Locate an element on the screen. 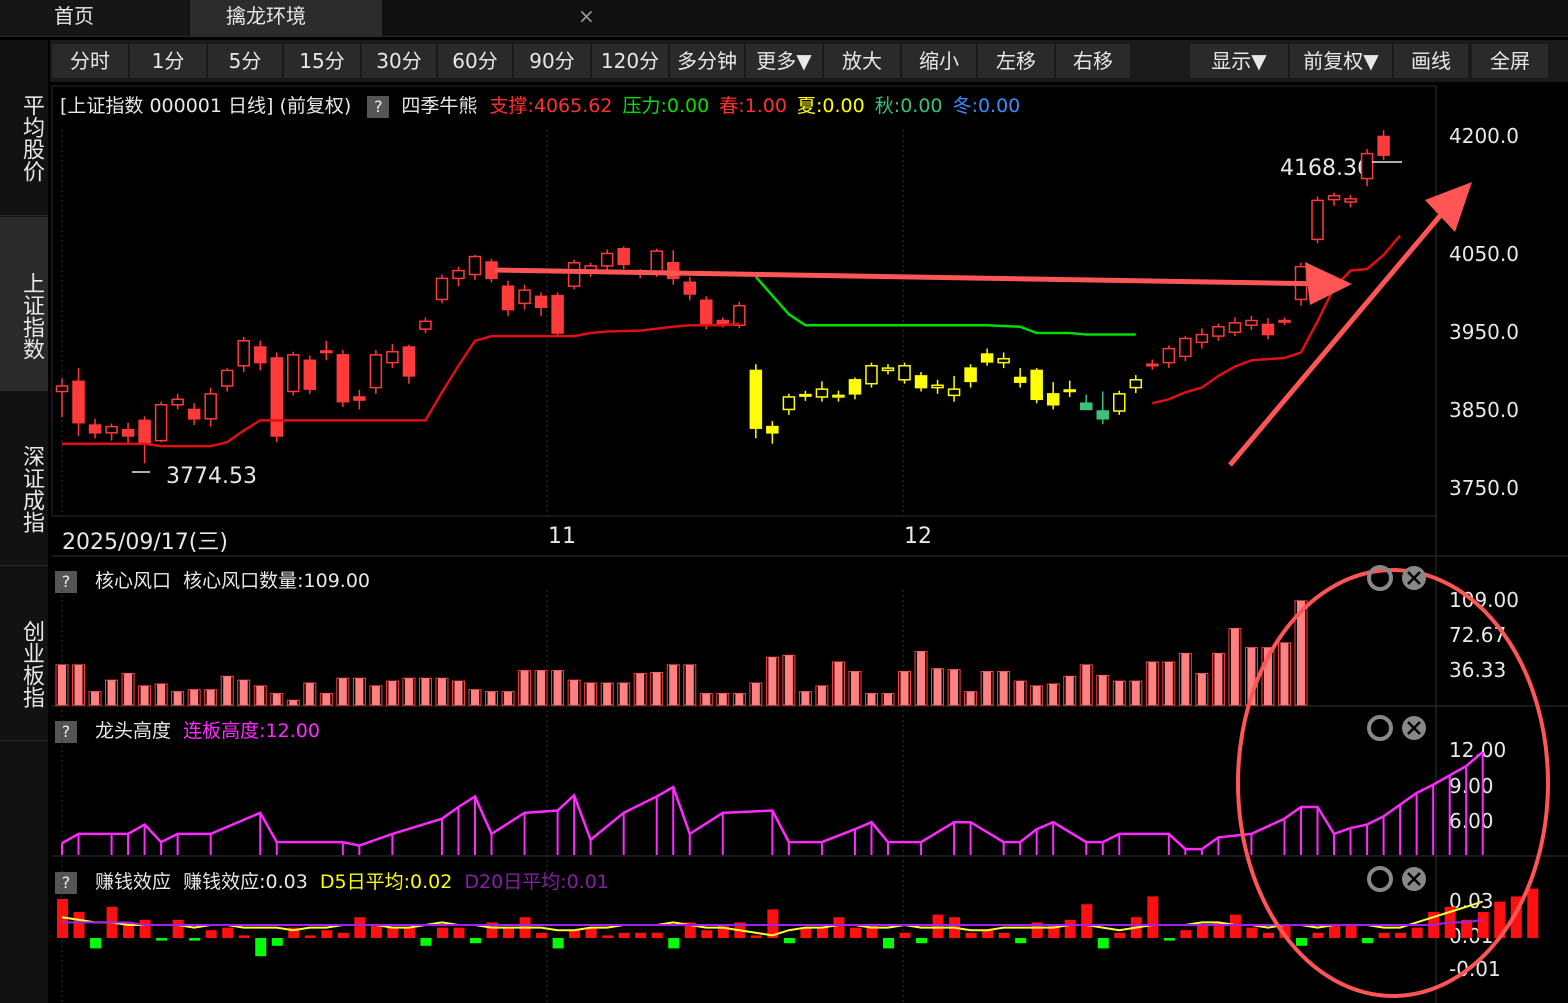  diagonal-arrow-line is located at coordinates (1337, 337).